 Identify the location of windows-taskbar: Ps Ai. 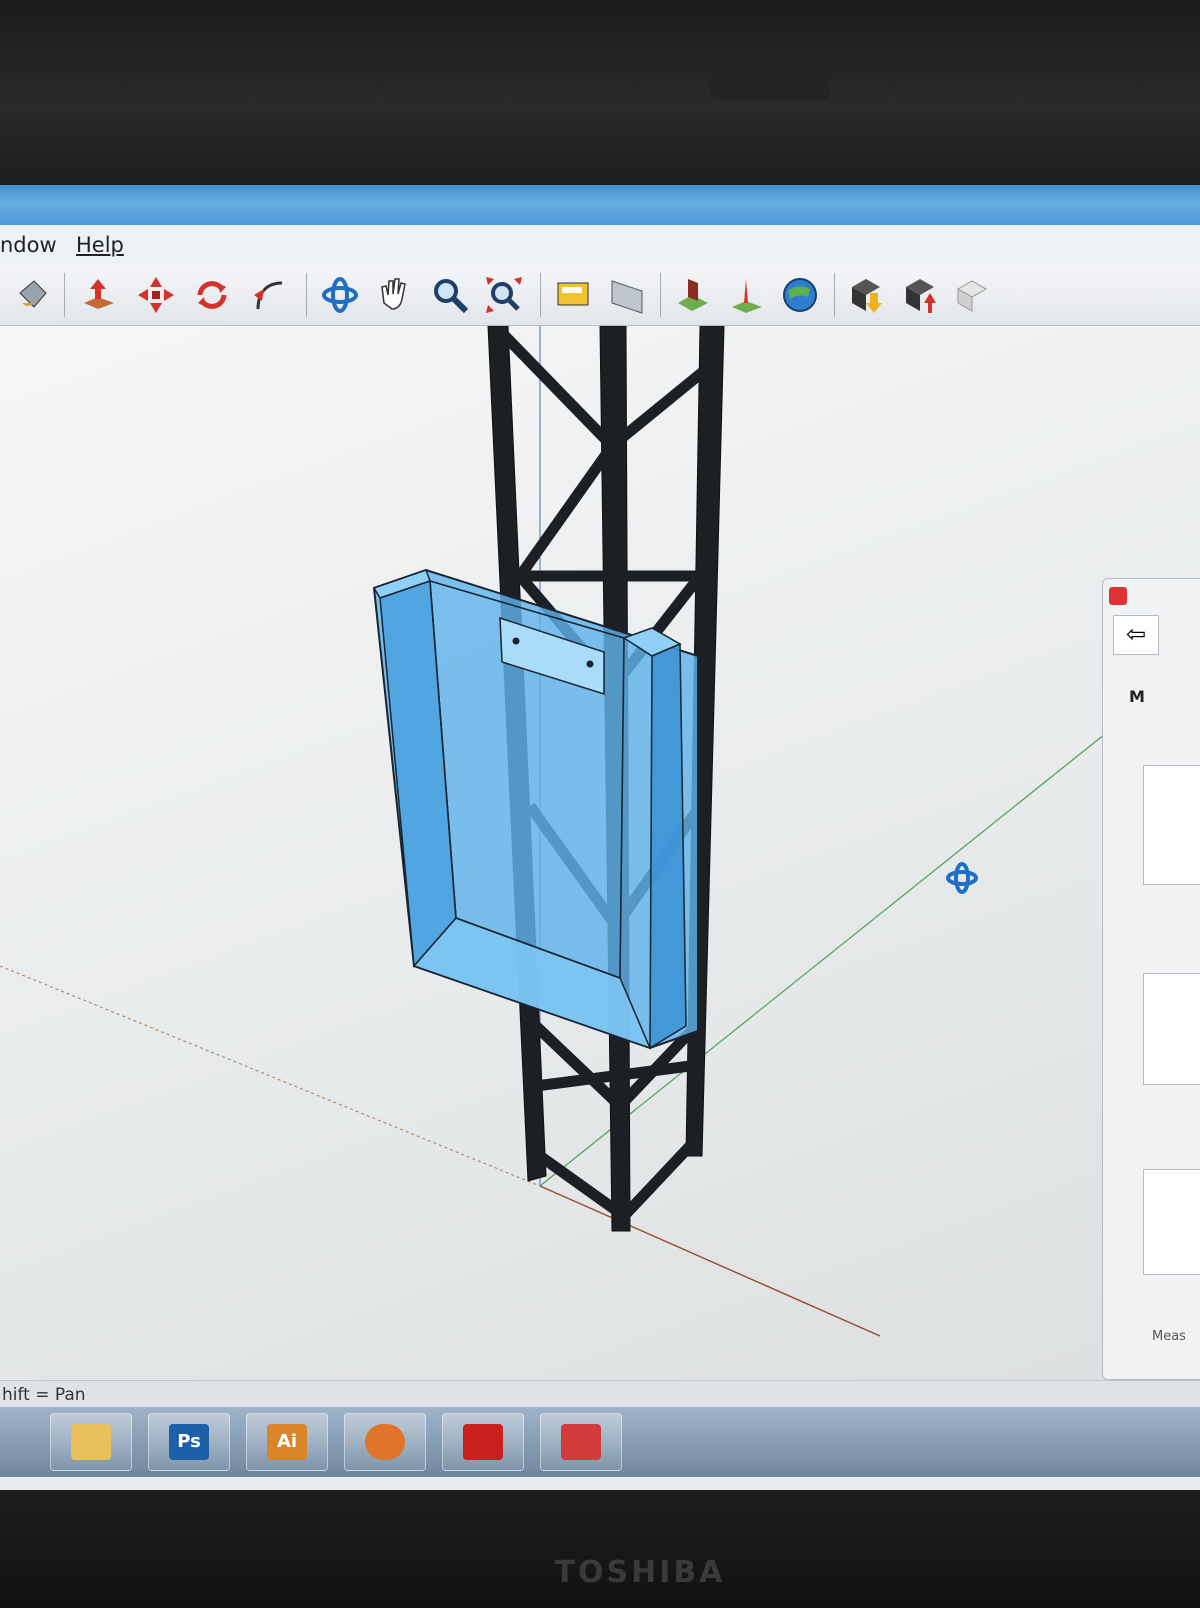
(600, 1442).